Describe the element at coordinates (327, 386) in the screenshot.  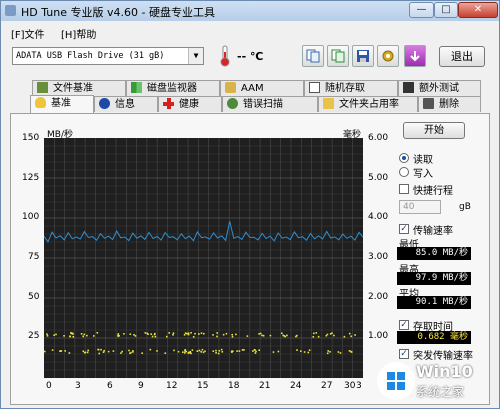
I see `x-tick: 27` at that location.